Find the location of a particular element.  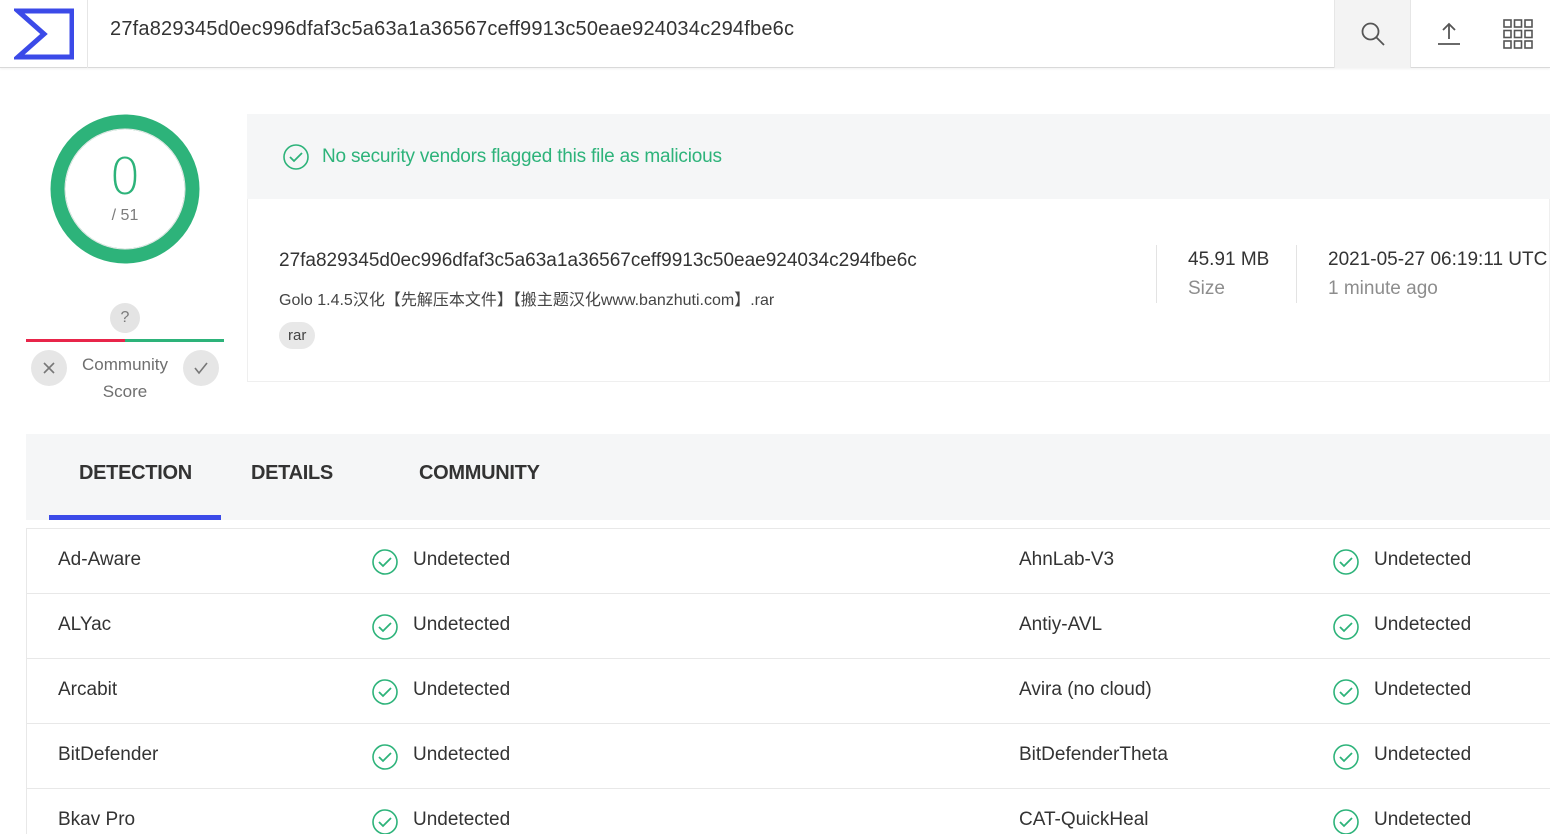

report-tabs: DETECTION DETAILS COMMUNITY is located at coordinates (788, 477).